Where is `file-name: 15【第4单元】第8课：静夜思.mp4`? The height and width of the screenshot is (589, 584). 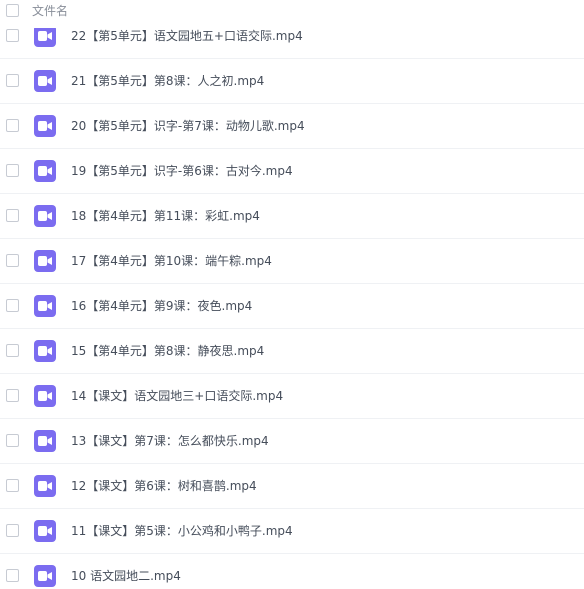 file-name: 15【第4单元】第8课：静夜思.mp4 is located at coordinates (167, 351).